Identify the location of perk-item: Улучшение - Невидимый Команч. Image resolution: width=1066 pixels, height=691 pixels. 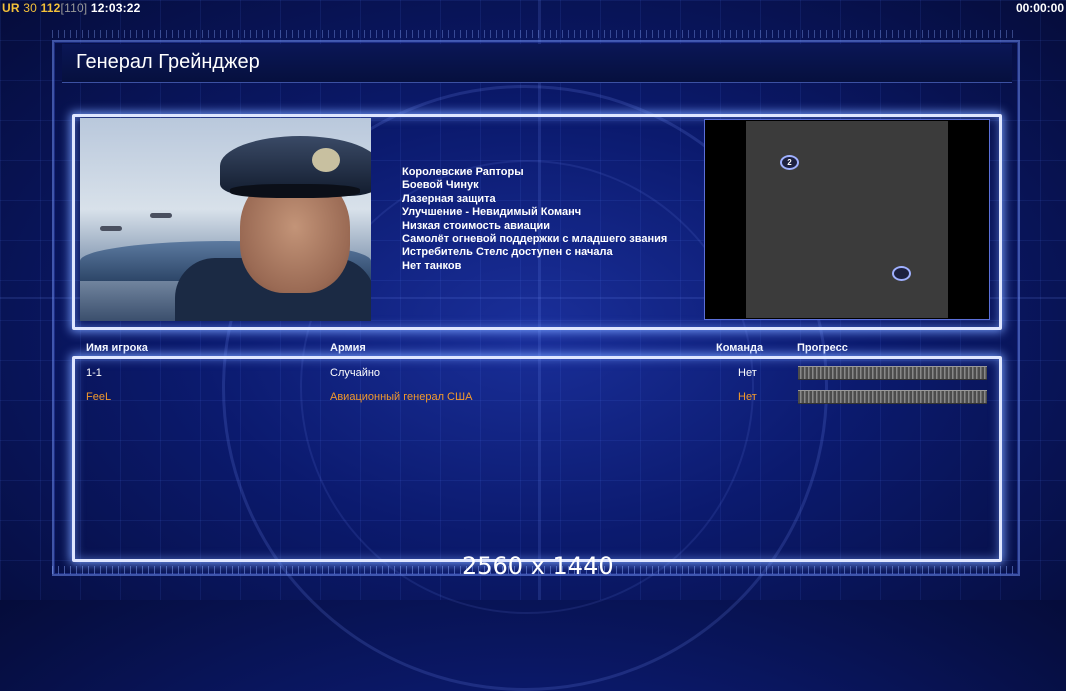
(492, 212).